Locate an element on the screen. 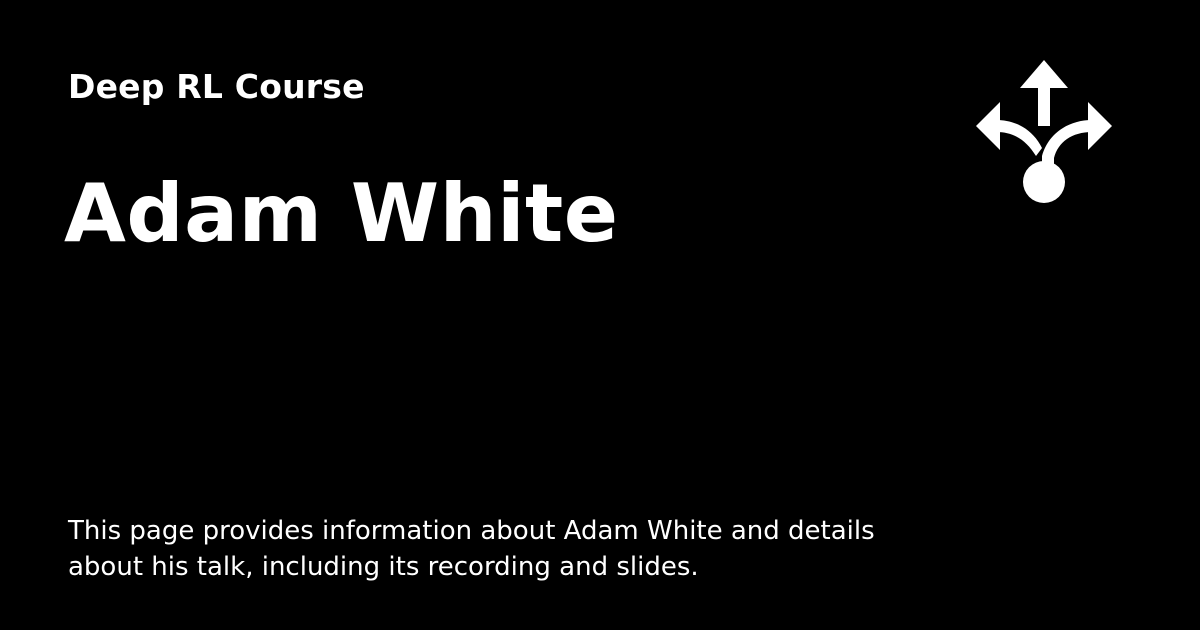  branching-arrows-icon is located at coordinates (1044, 131).